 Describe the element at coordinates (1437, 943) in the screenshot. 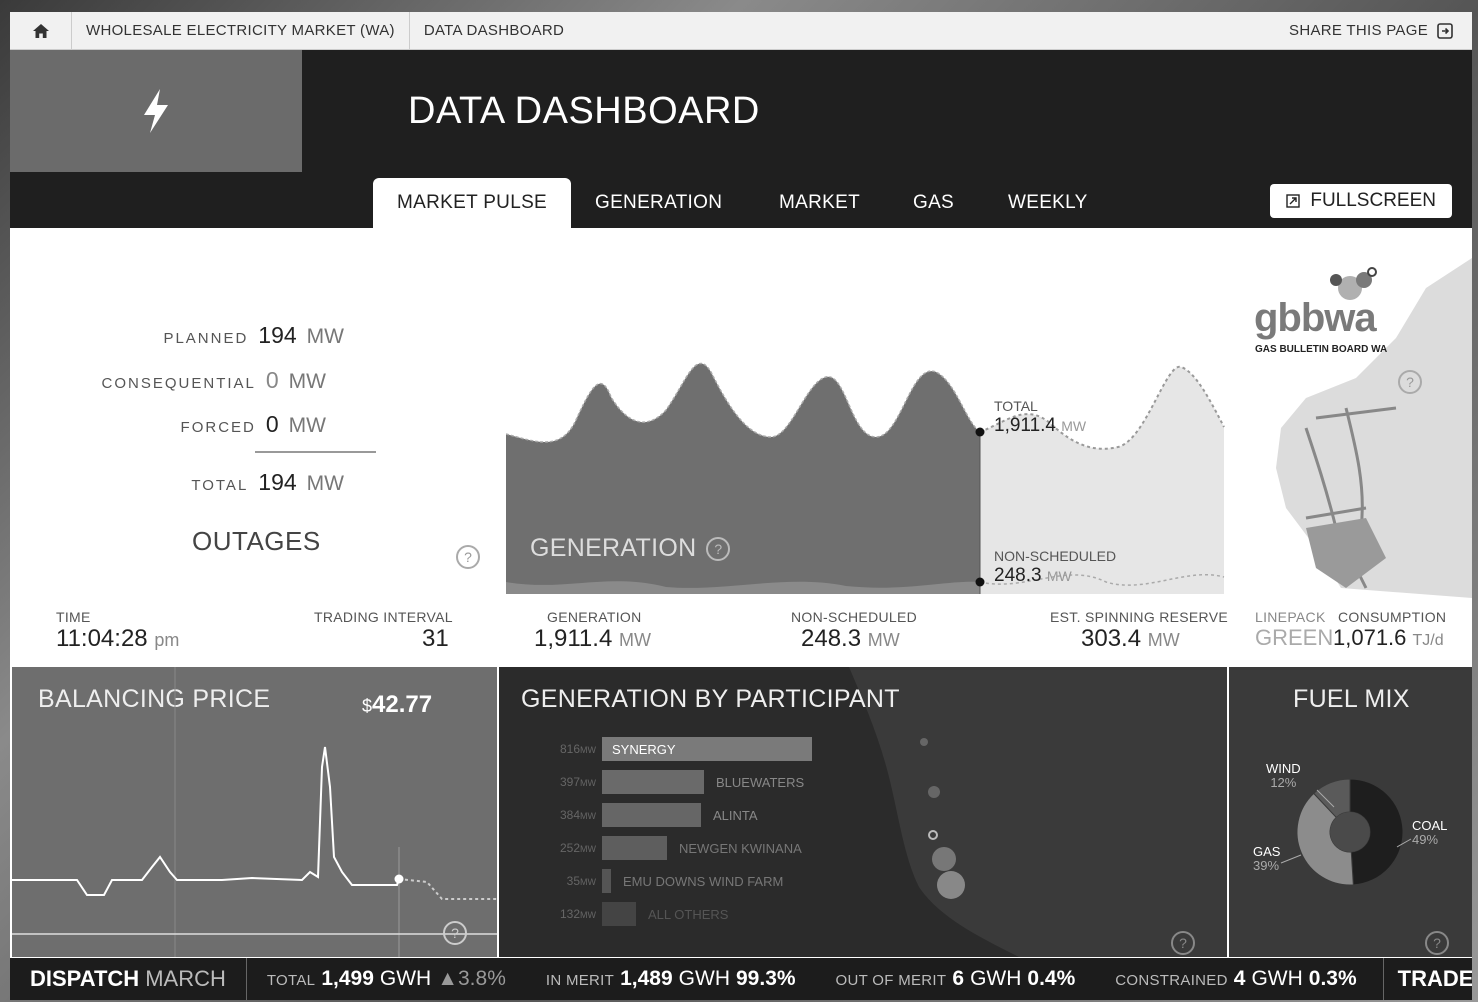

I see `fuel-mix-help-icon: ?` at that location.